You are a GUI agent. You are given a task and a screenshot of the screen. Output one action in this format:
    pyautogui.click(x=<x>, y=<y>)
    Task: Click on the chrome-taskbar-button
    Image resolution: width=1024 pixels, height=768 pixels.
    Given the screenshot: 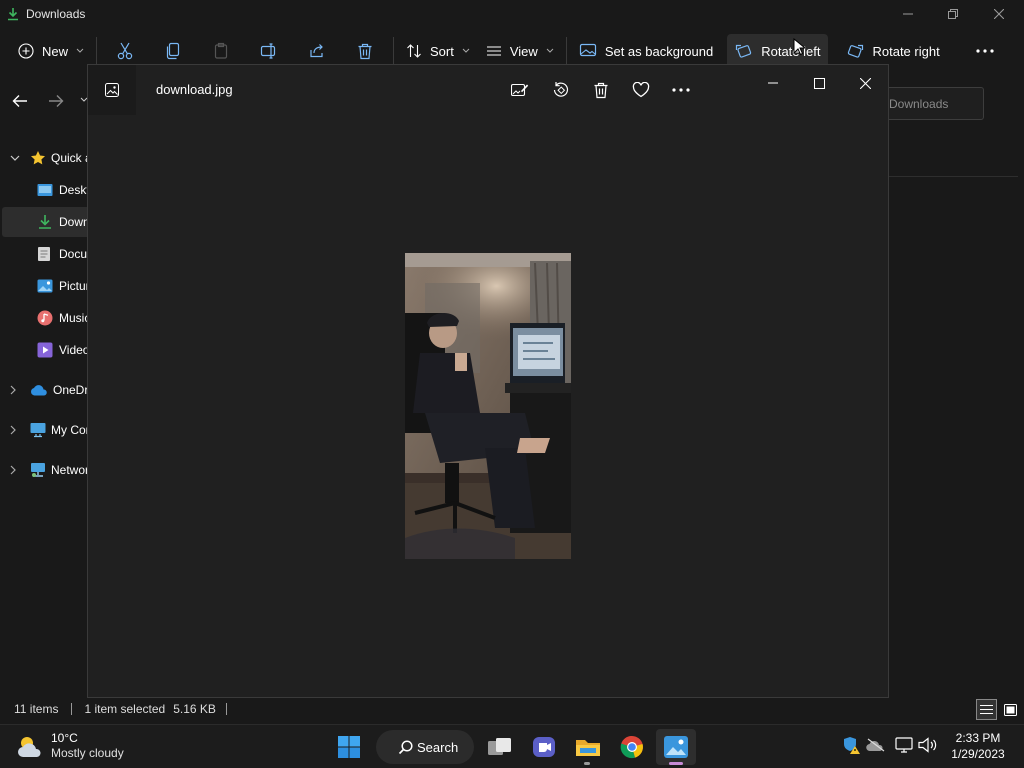 What is the action you would take?
    pyautogui.click(x=632, y=747)
    